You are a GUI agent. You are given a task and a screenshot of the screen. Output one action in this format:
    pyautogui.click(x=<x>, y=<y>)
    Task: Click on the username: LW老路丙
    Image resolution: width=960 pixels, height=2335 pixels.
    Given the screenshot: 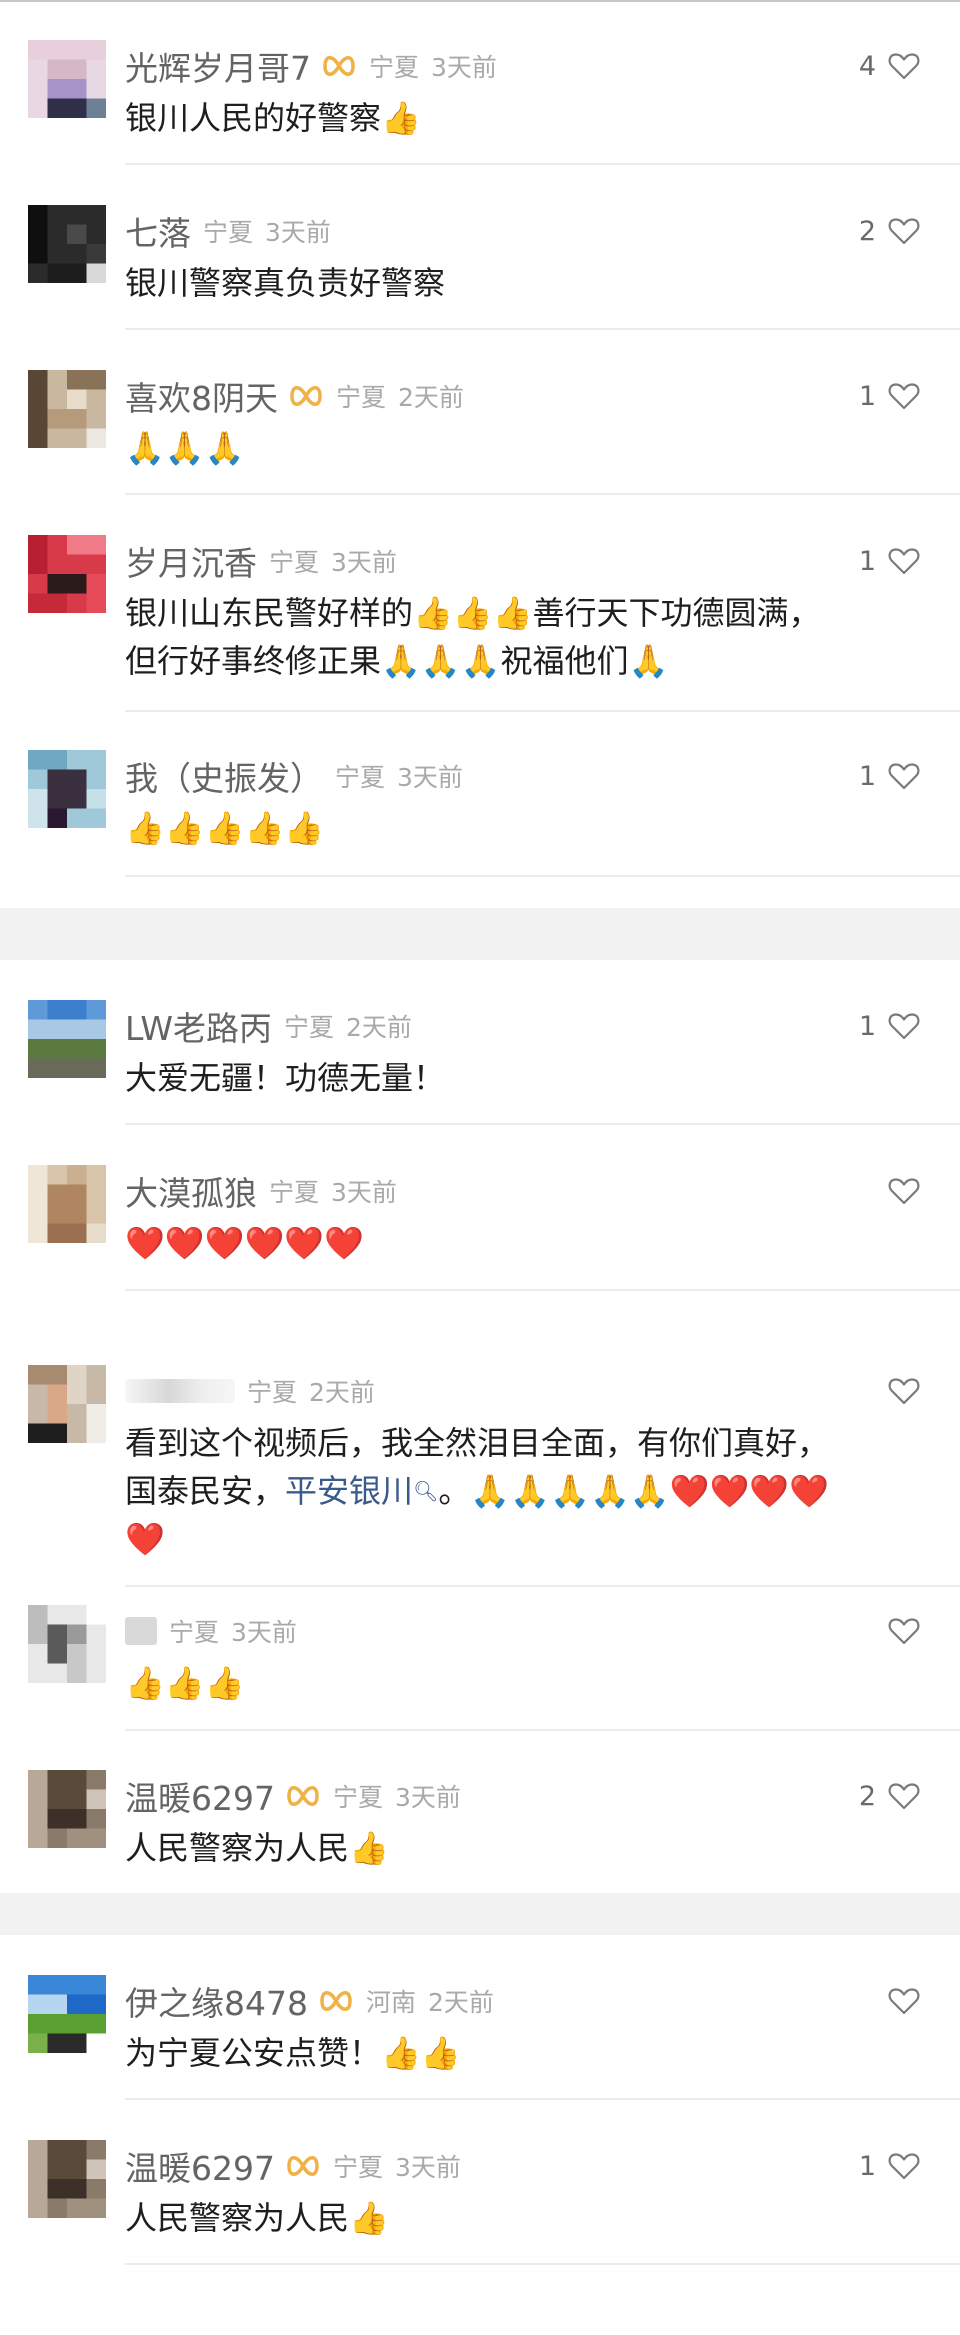 What is the action you would take?
    pyautogui.click(x=198, y=1026)
    